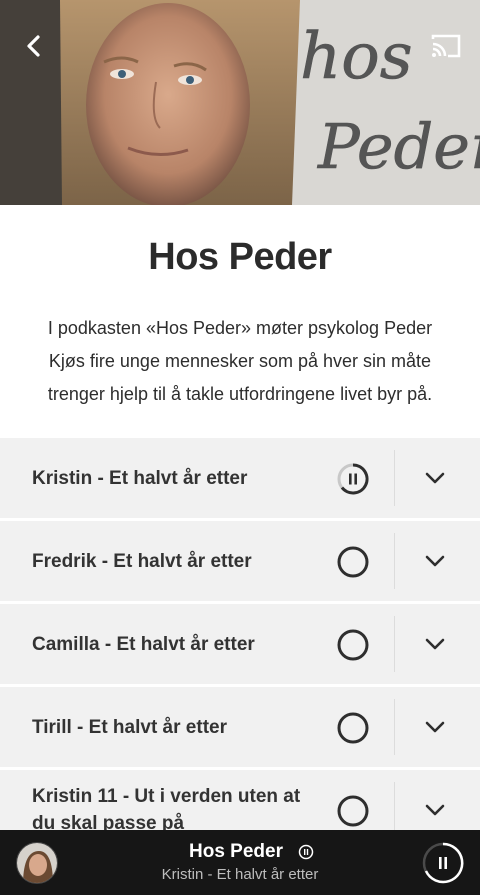 Image resolution: width=480 pixels, height=895 pixels. I want to click on chevron-left-icon, so click(33, 46).